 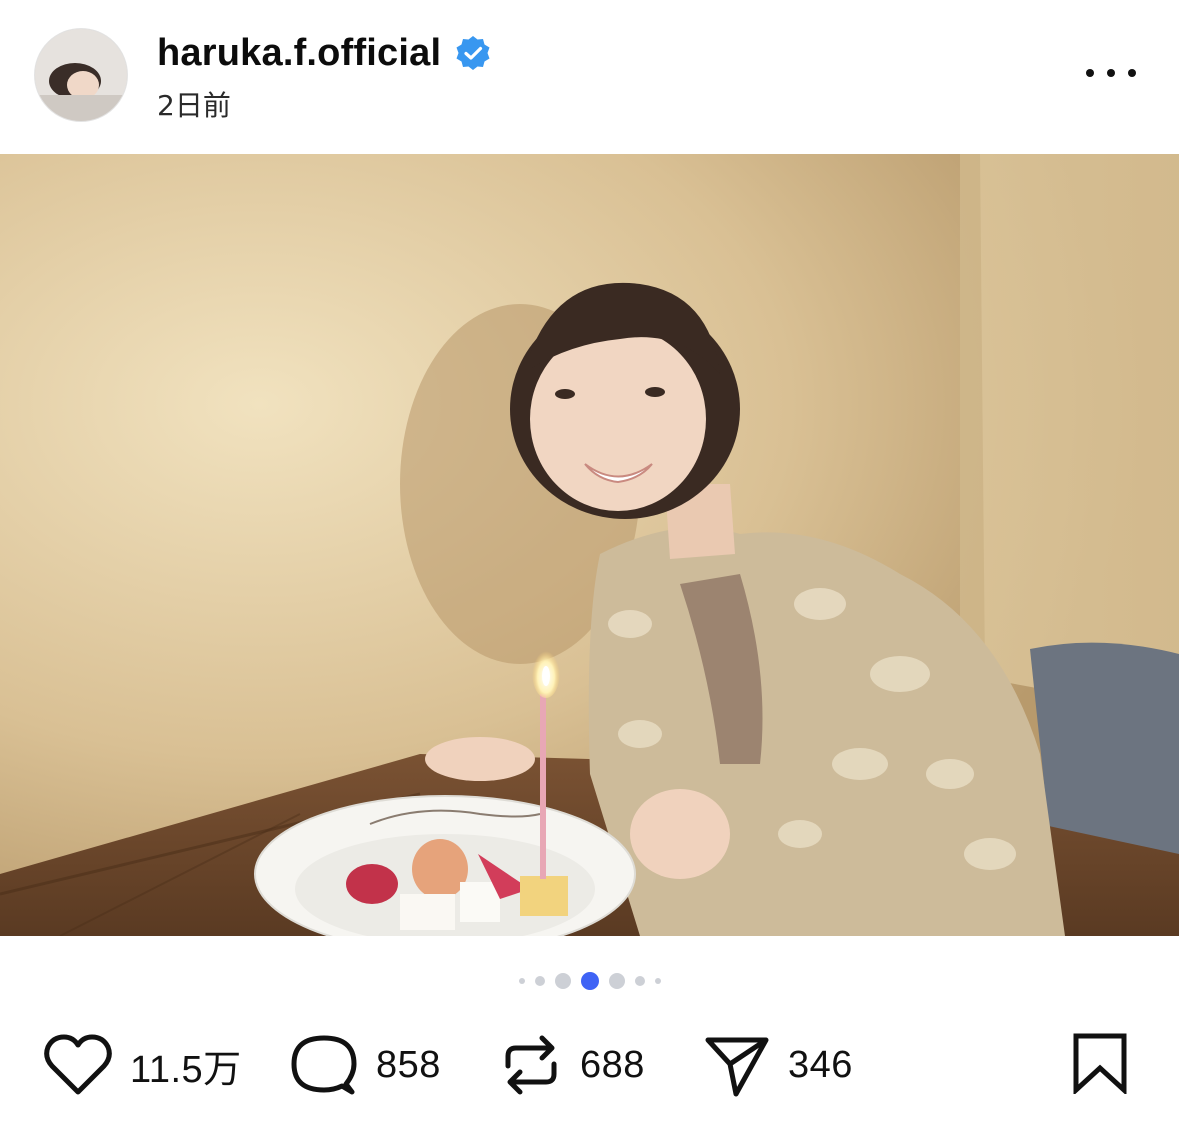 I want to click on avatar, so click(x=81, y=75).